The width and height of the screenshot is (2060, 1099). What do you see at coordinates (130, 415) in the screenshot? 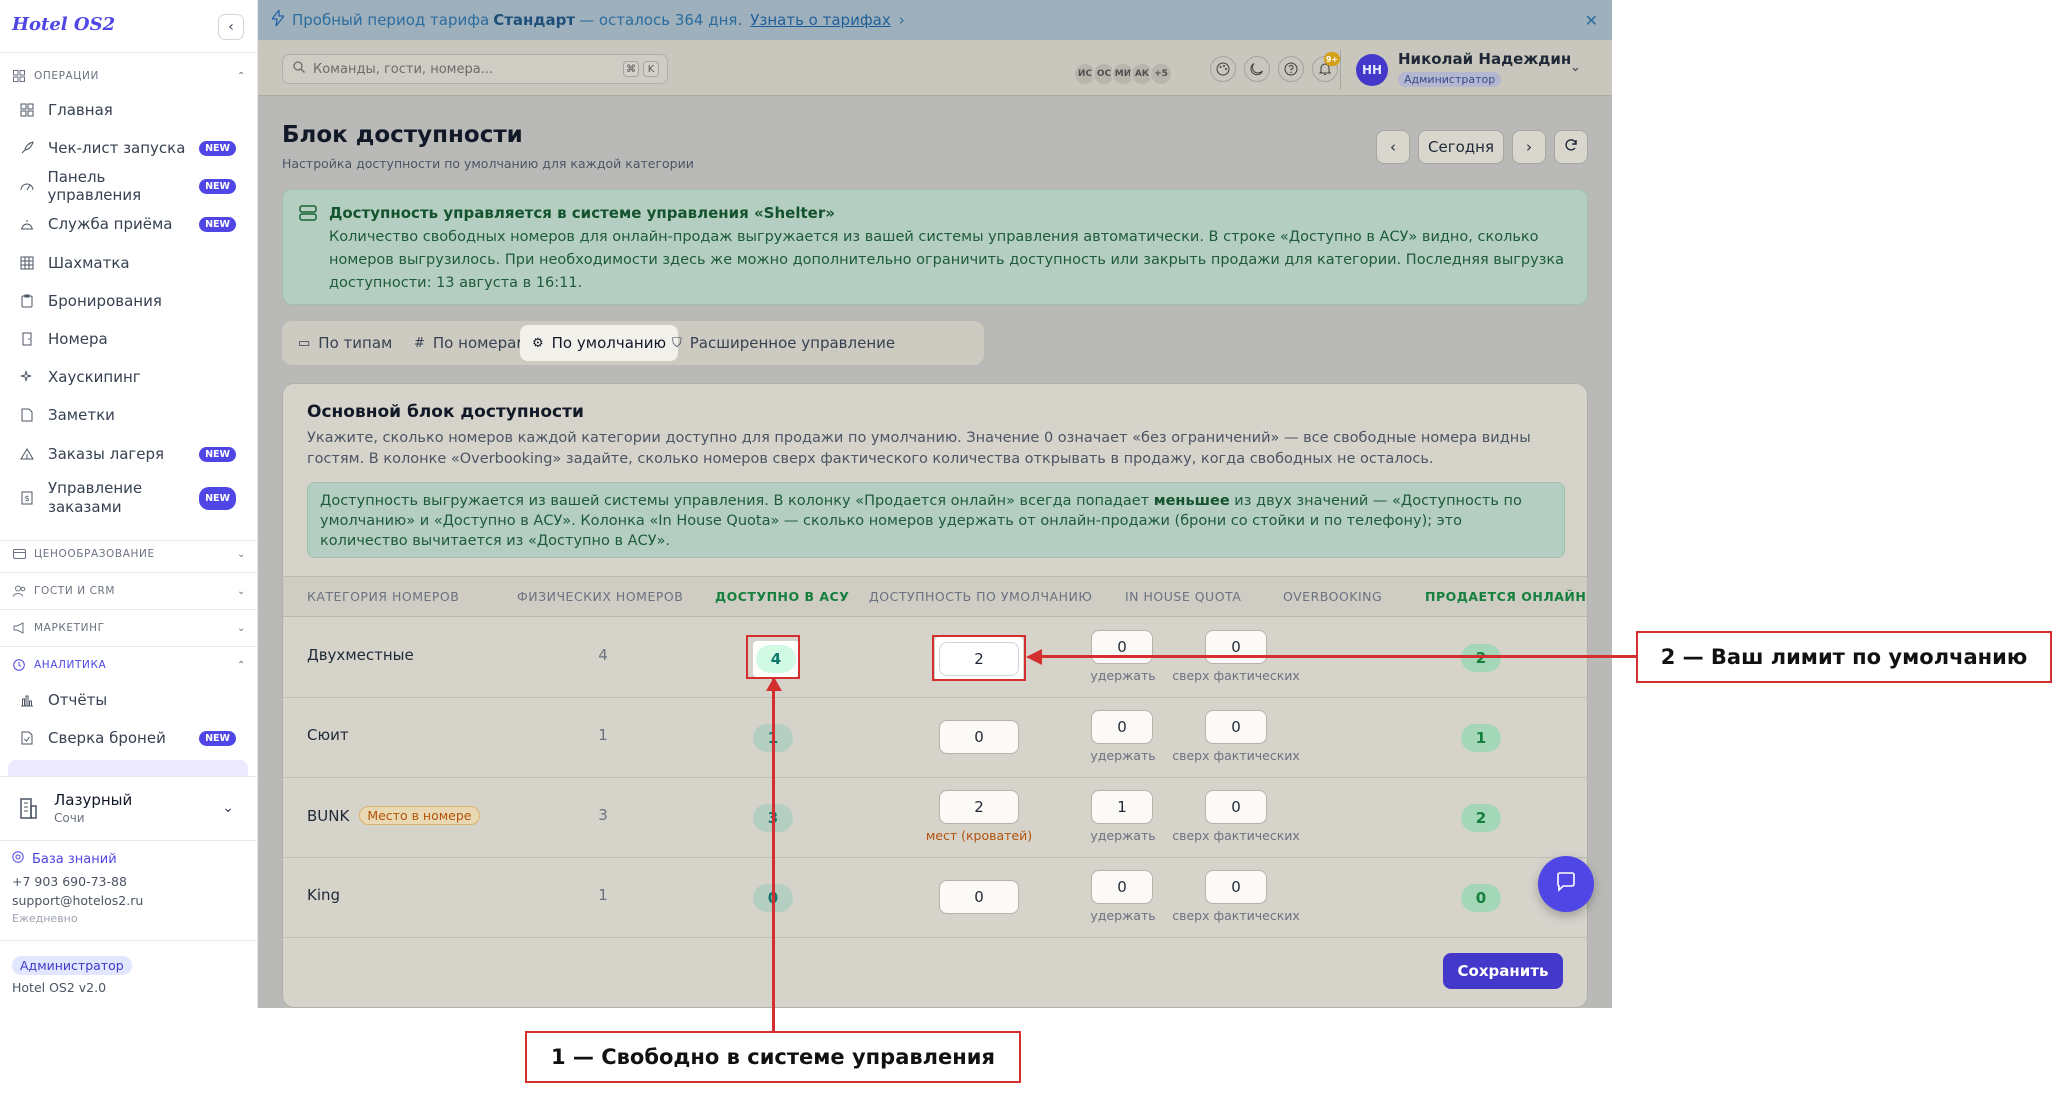
I see `sidebar-item-8: Заметки` at bounding box center [130, 415].